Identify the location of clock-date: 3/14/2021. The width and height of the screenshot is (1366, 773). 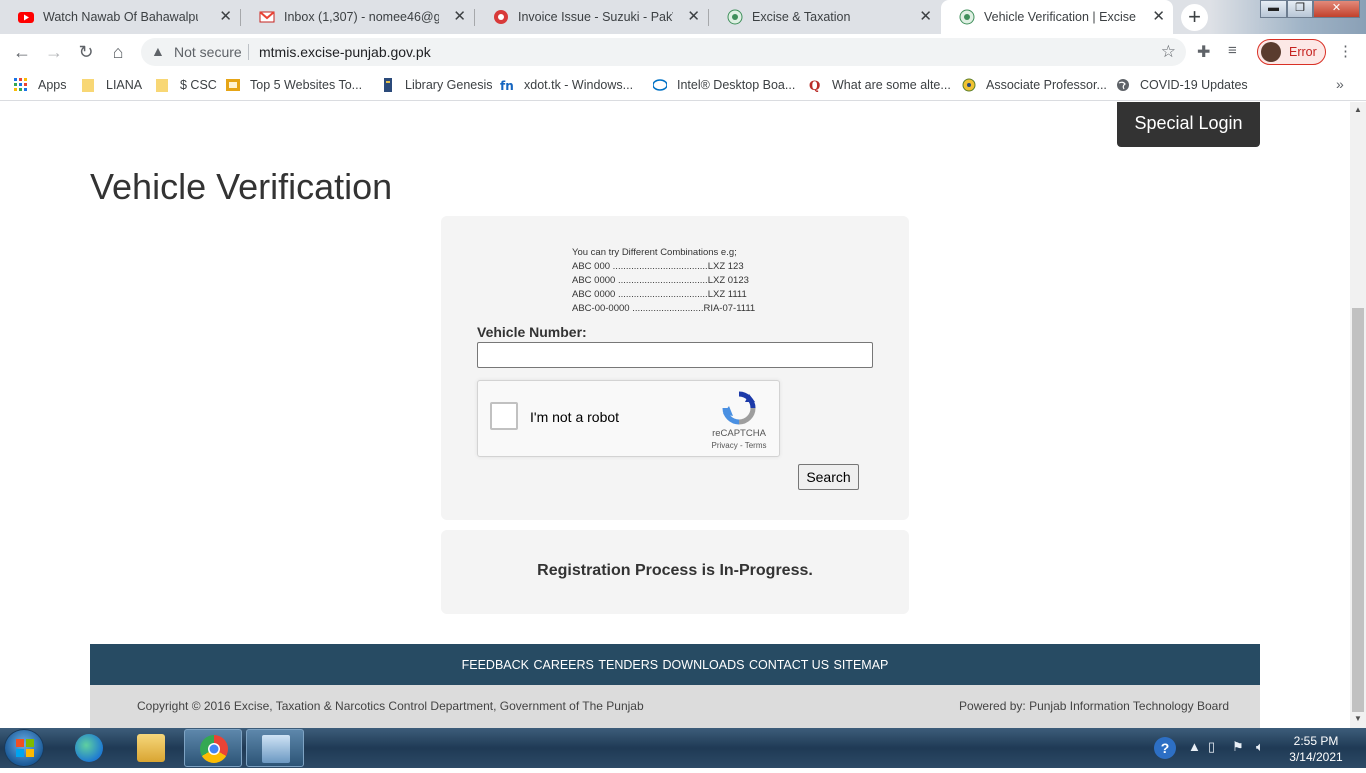
(1316, 757).